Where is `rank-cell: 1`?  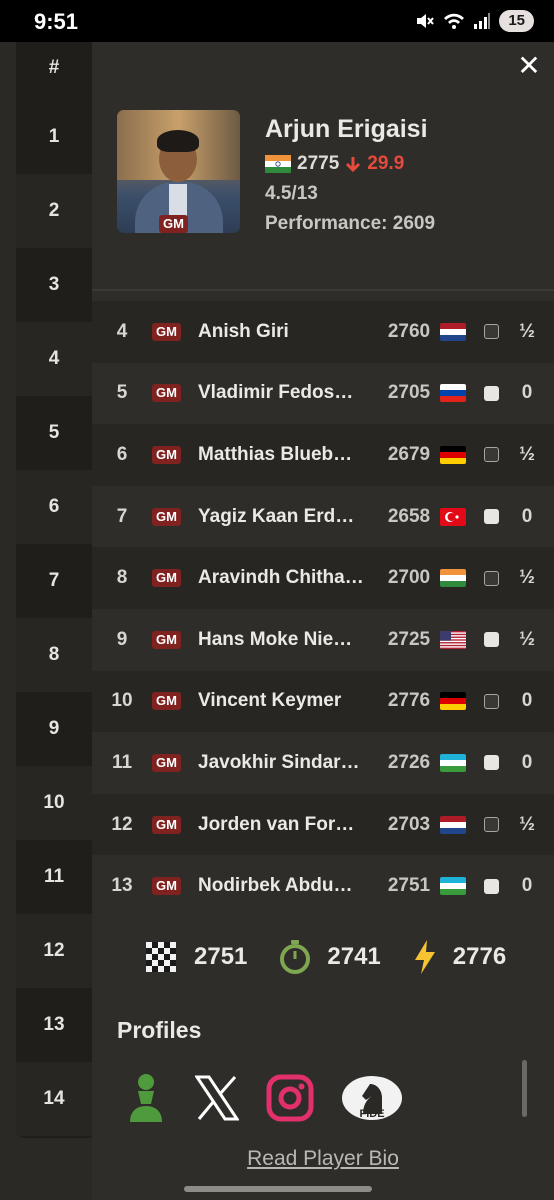 rank-cell: 1 is located at coordinates (54, 137).